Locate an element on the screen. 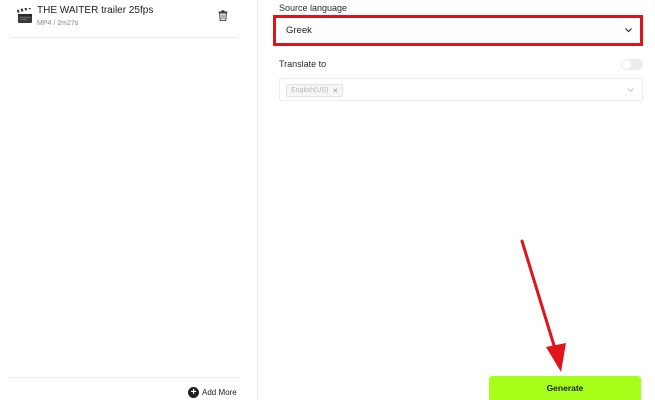 The width and height of the screenshot is (655, 400). translate-to-label: Translate to is located at coordinates (303, 64).